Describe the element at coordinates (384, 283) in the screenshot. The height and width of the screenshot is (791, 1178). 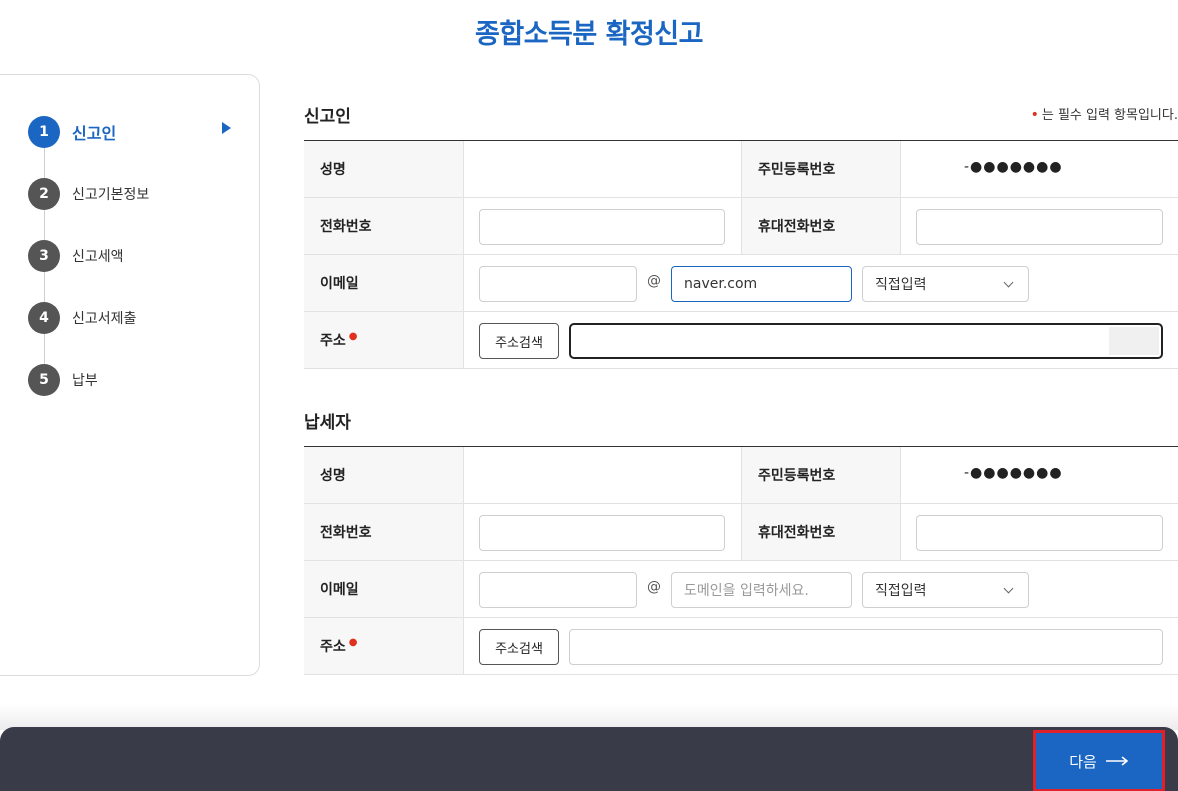
I see `reporter-email-label: 이메일` at that location.